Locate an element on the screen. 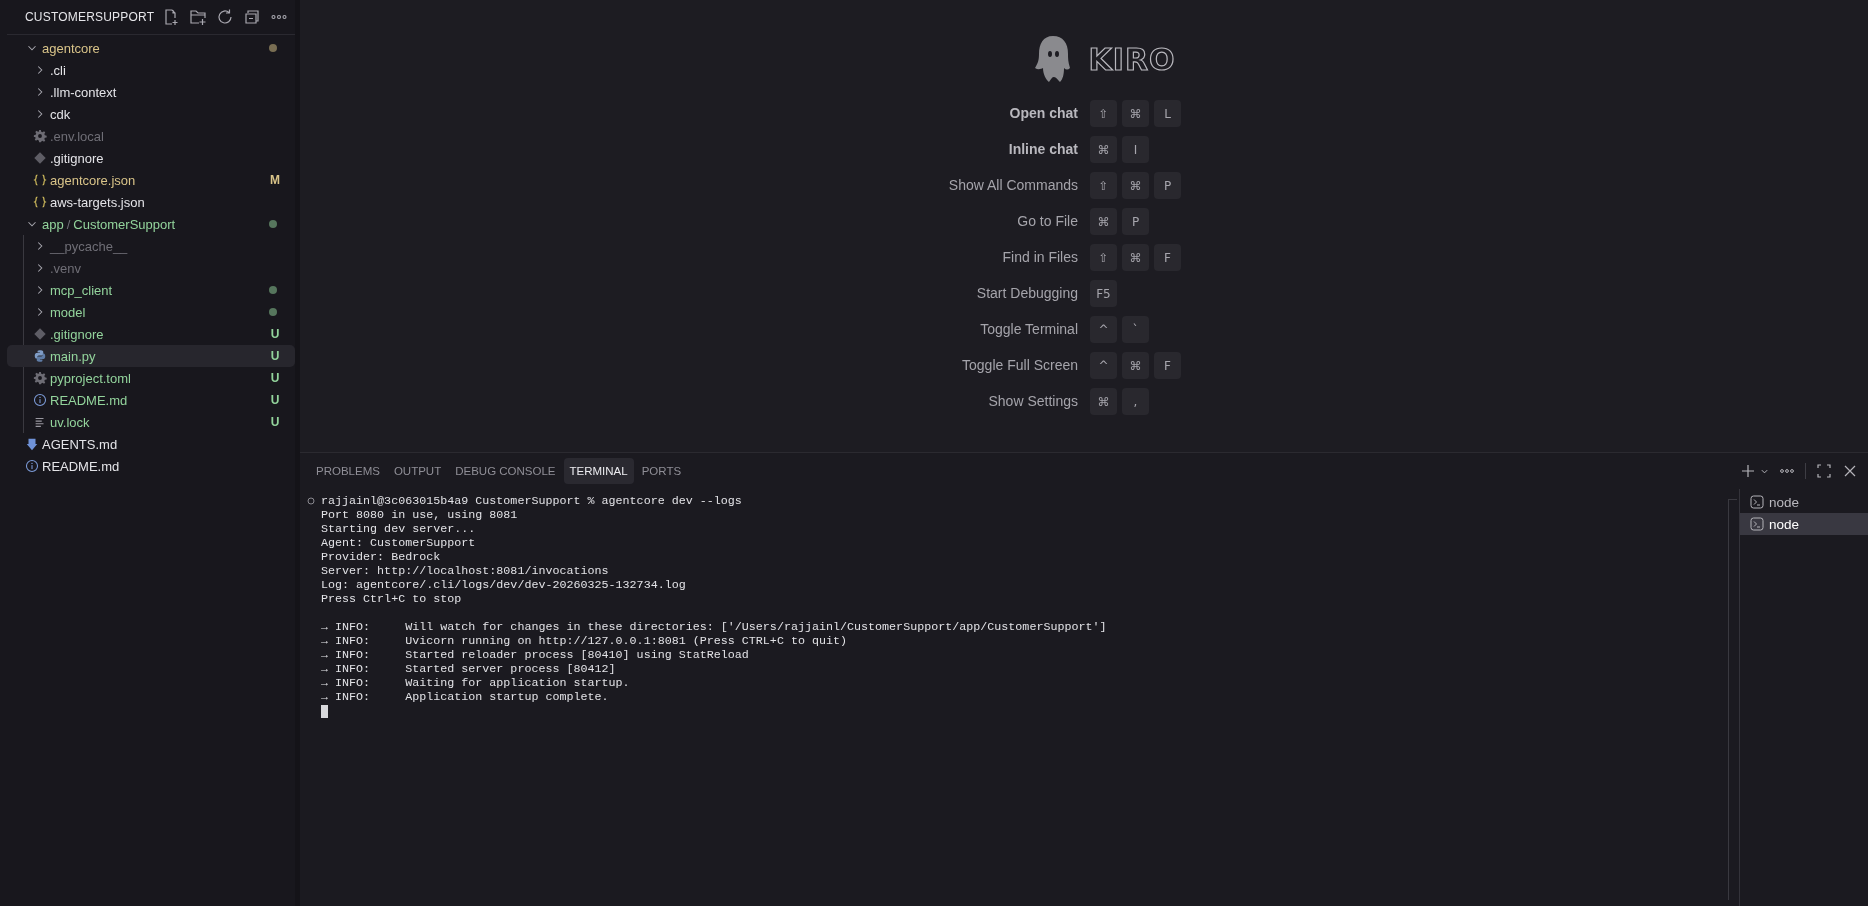  terminal-line: Server: http://localhost:8081/invocations is located at coordinates (465, 571).